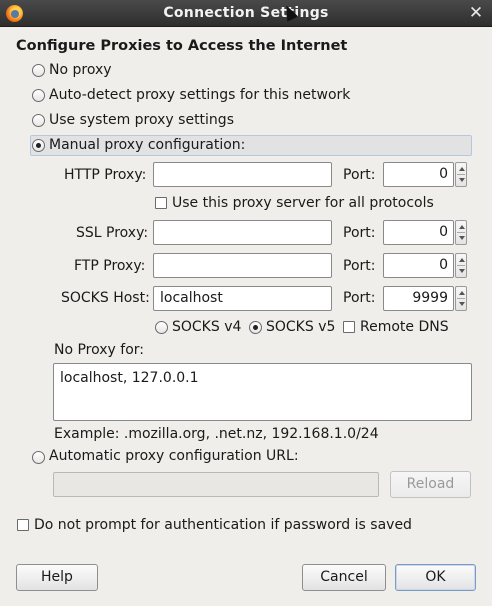  I want to click on auto-config-radio, so click(38, 457).